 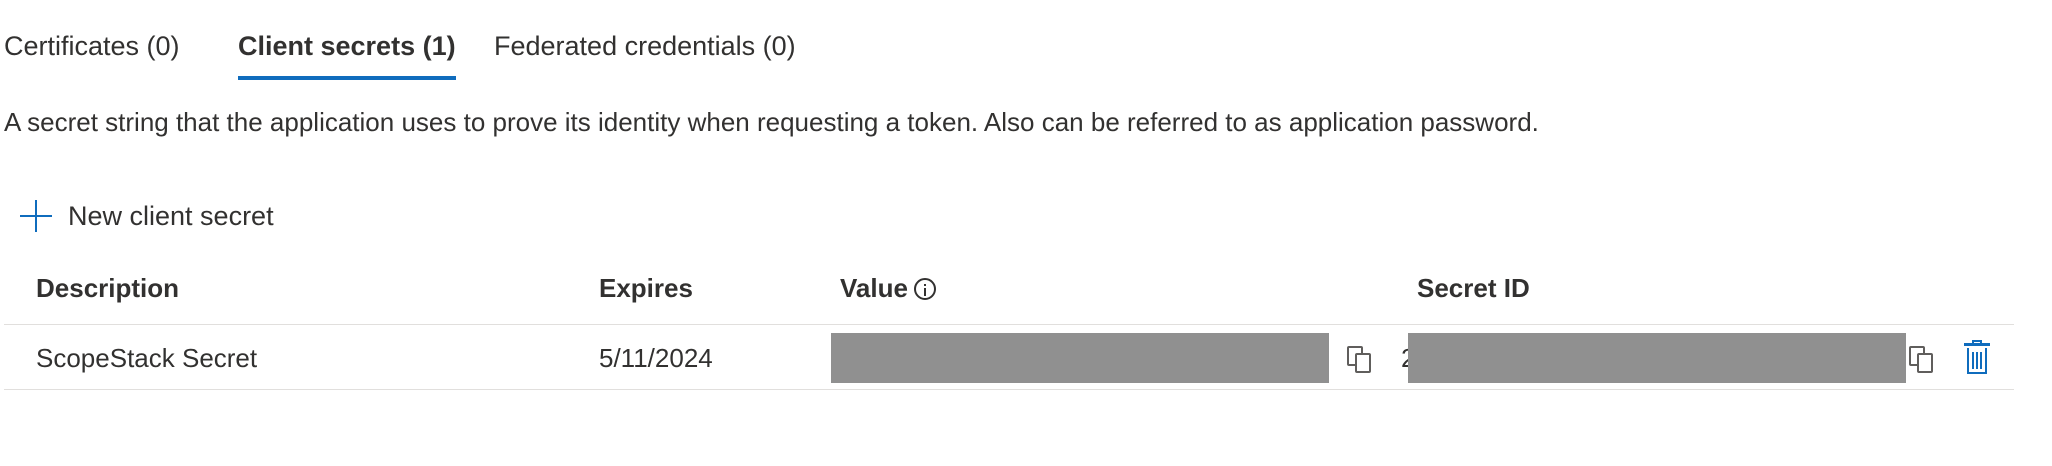 What do you see at coordinates (347, 78) in the screenshot?
I see `active-tab-indicator` at bounding box center [347, 78].